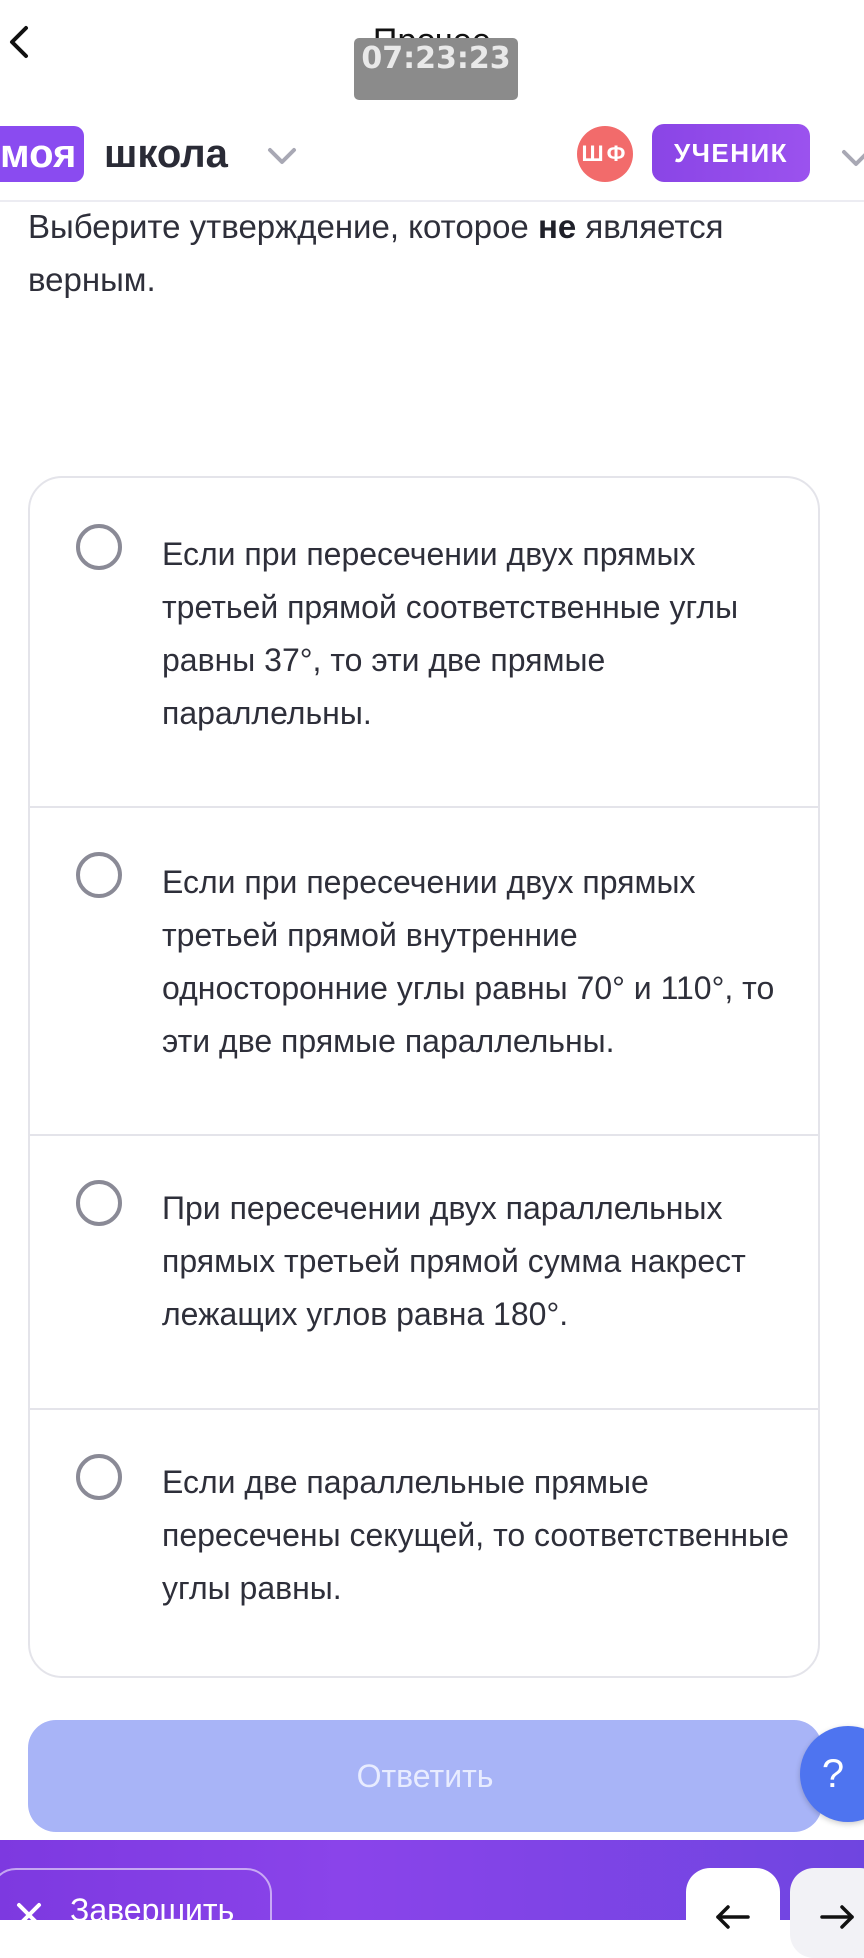 The image size is (864, 1958). Describe the element at coordinates (605, 154) in the screenshot. I see `user-avatar: ШФ` at that location.